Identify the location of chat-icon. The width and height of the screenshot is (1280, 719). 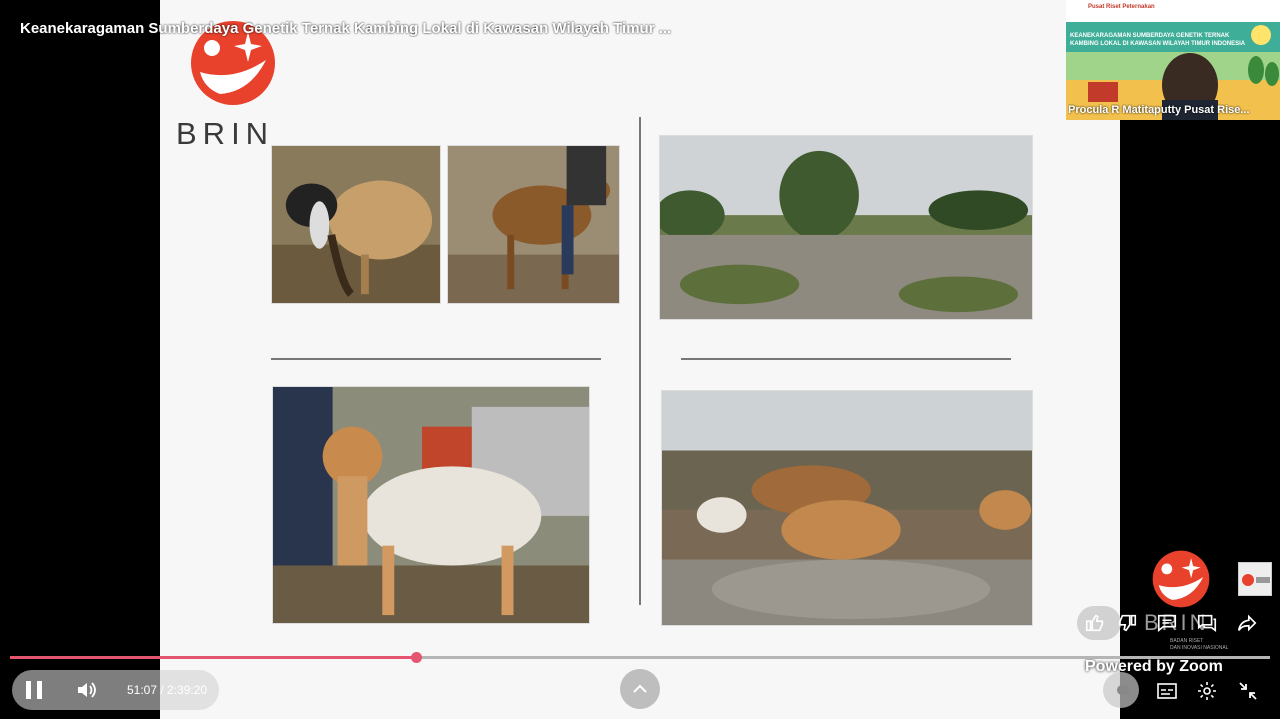
(1207, 623).